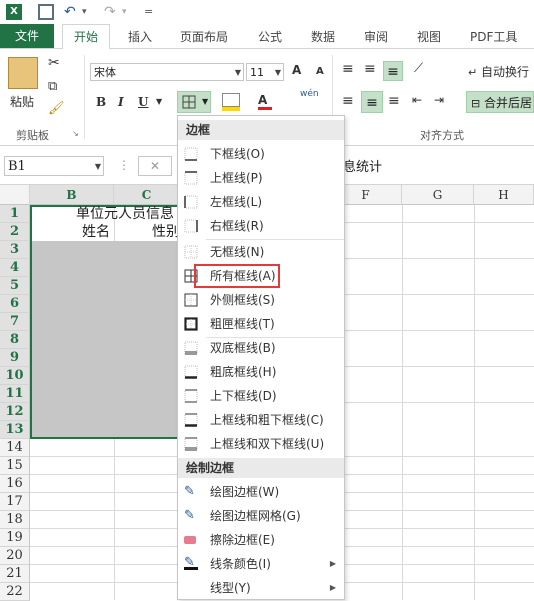  Describe the element at coordinates (147, 195) in the screenshot. I see `column-header-c: C` at that location.